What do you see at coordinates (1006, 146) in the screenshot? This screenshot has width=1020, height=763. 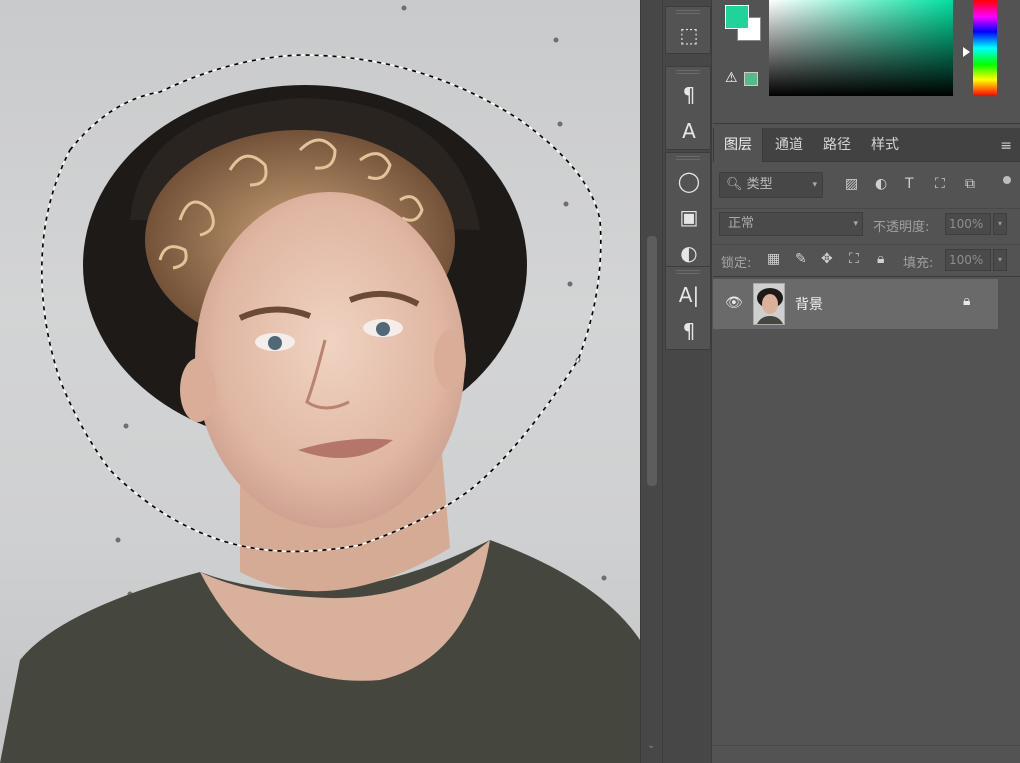 I see `panel-menu-icon: ≡` at bounding box center [1006, 146].